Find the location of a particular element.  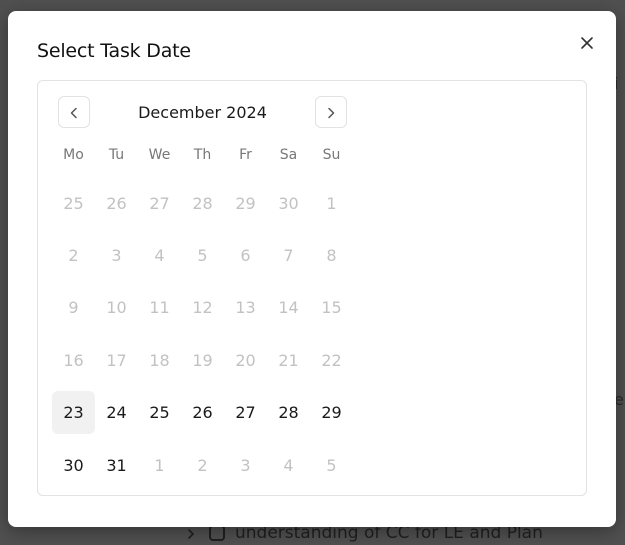

next-month-button is located at coordinates (331, 112).